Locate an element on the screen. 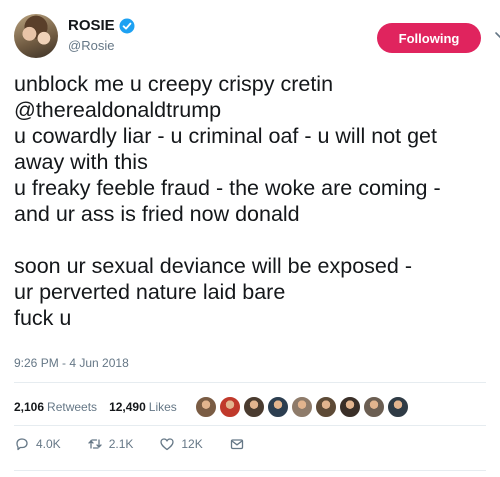 Image resolution: width=500 pixels, height=477 pixels. like-button: 12K is located at coordinates (181, 444).